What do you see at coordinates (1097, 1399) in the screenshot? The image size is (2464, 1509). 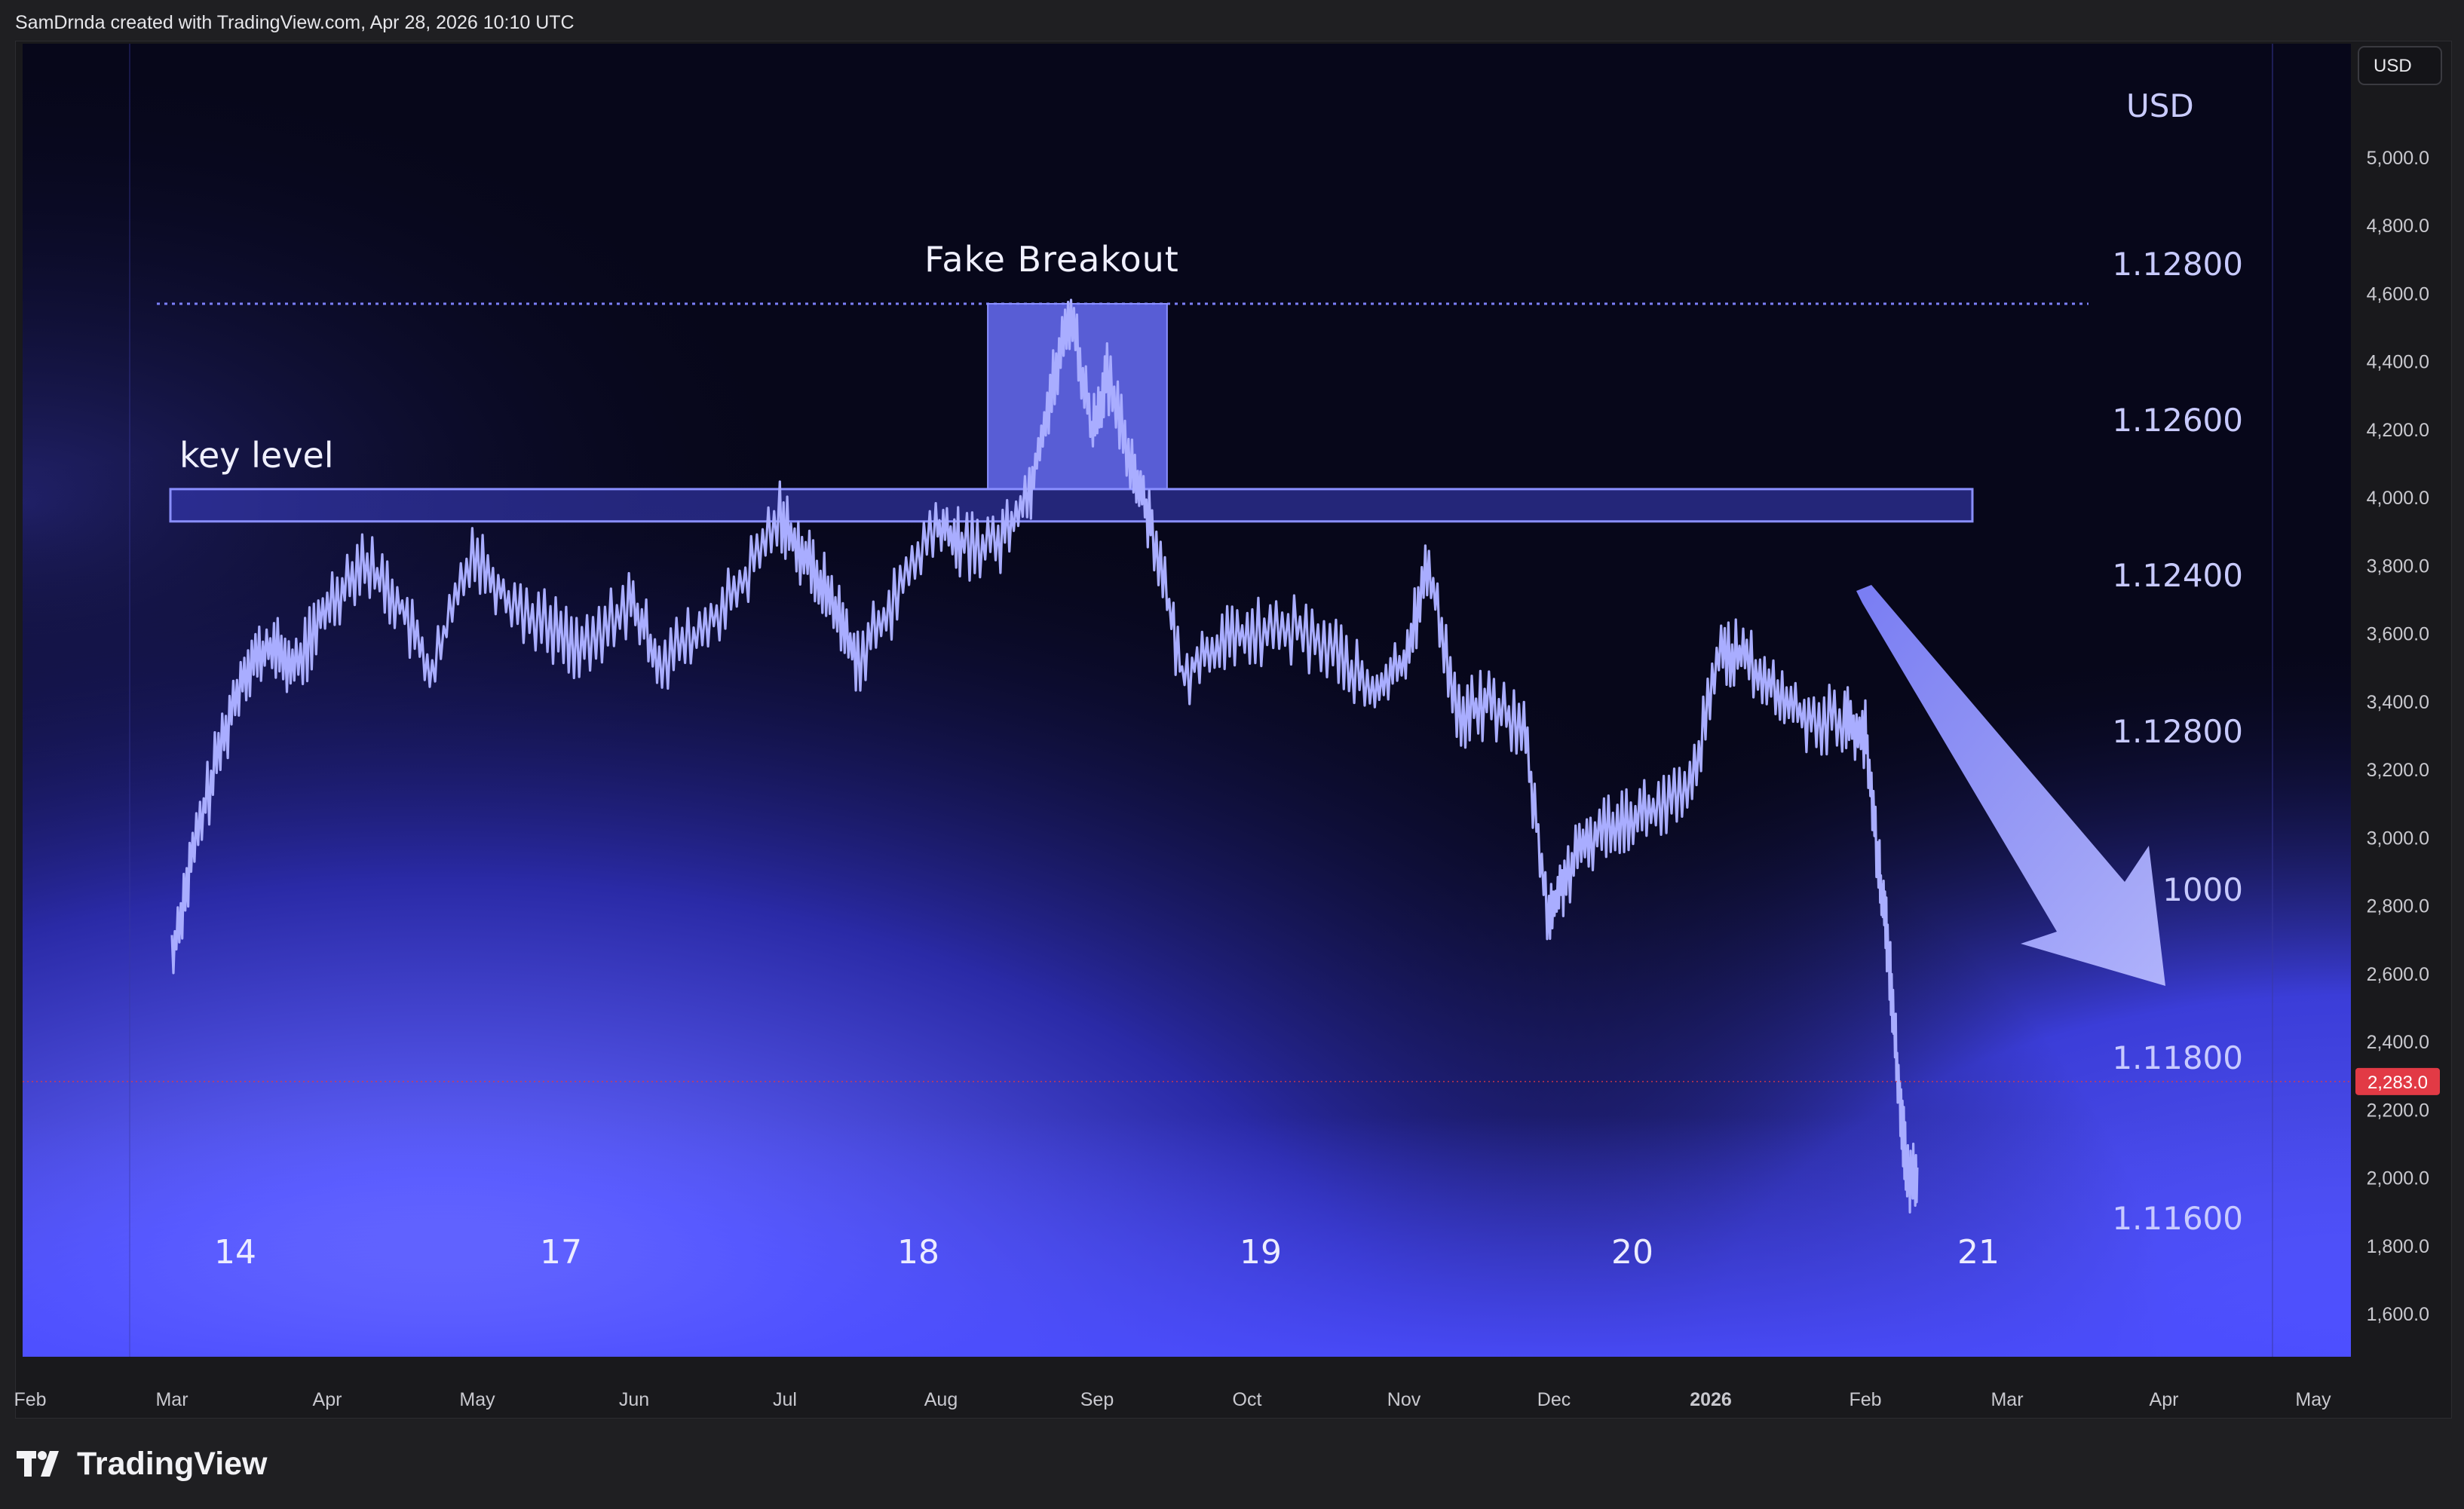 I see `time-tick-label: Sep` at bounding box center [1097, 1399].